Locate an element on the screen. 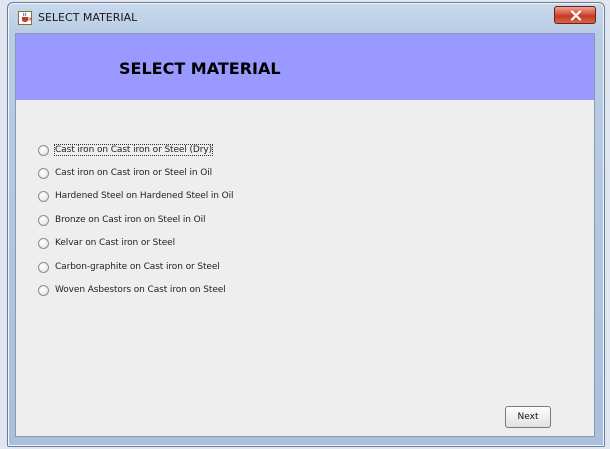 This screenshot has width=610, height=449. material-option-cast-iron-oil: Cast iron on Cast iron or Steel in Oil is located at coordinates (168, 173).